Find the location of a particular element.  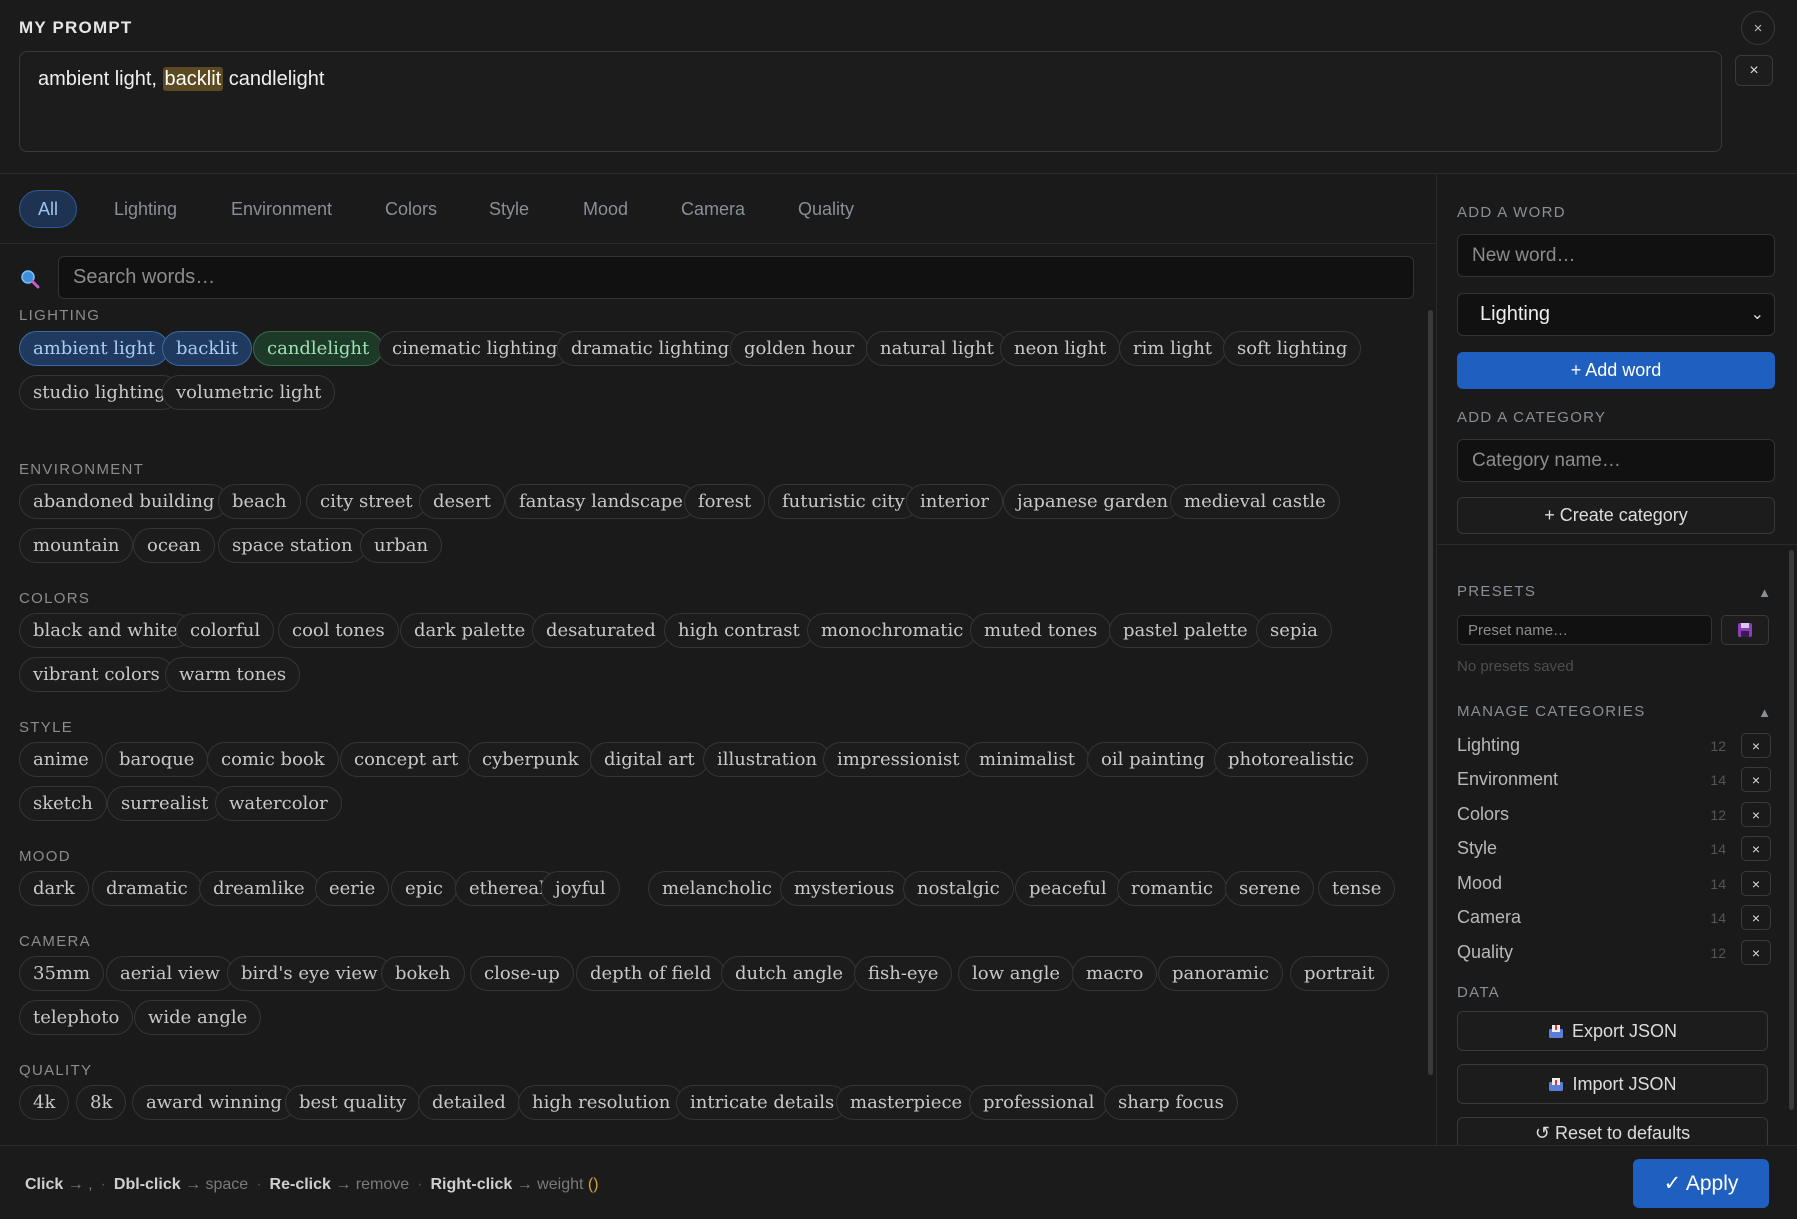

word-chip: volumetric light is located at coordinates (249, 392).